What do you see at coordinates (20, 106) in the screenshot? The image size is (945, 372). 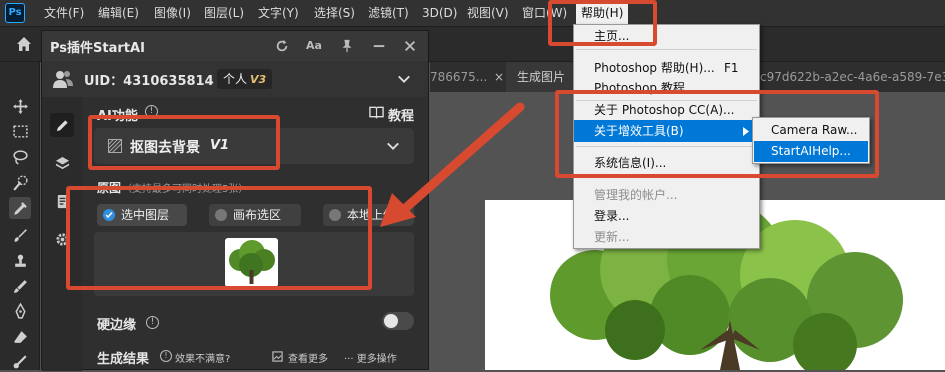 I see `move-tool-icon` at bounding box center [20, 106].